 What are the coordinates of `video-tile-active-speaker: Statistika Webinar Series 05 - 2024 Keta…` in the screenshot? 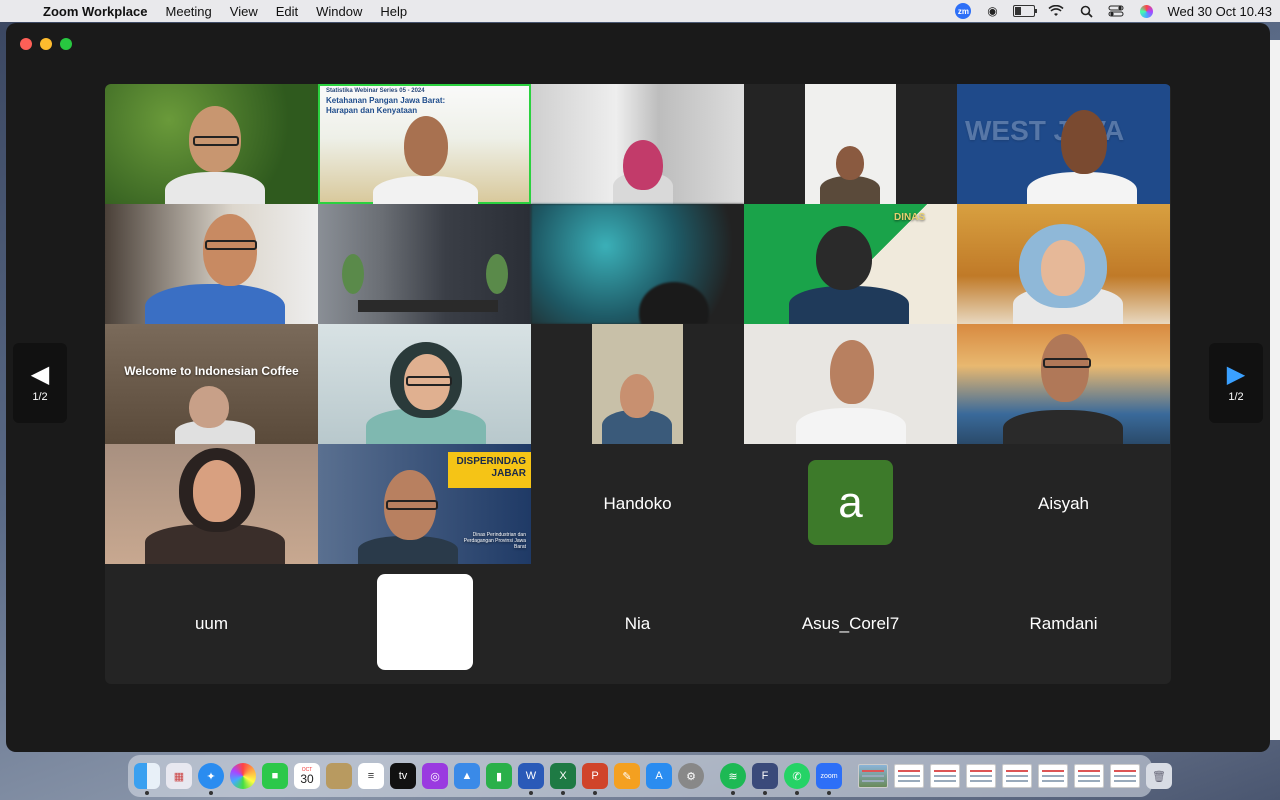 It's located at (424, 144).